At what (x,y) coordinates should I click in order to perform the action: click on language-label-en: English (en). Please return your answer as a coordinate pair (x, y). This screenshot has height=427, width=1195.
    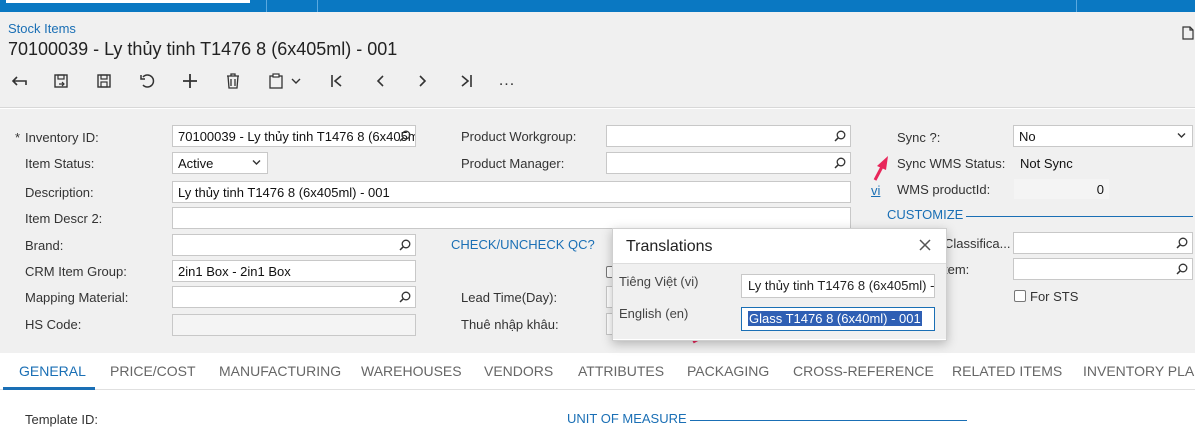
    Looking at the image, I should click on (654, 313).